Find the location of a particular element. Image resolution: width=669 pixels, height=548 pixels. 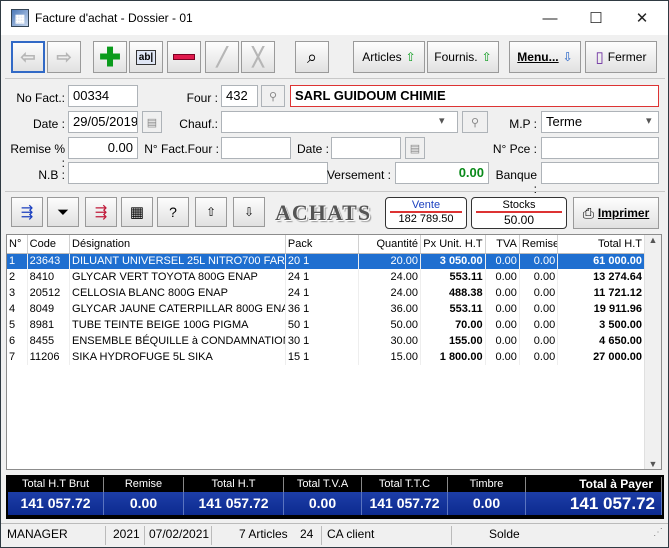

achats-title: ACHATS is located at coordinates (323, 212).